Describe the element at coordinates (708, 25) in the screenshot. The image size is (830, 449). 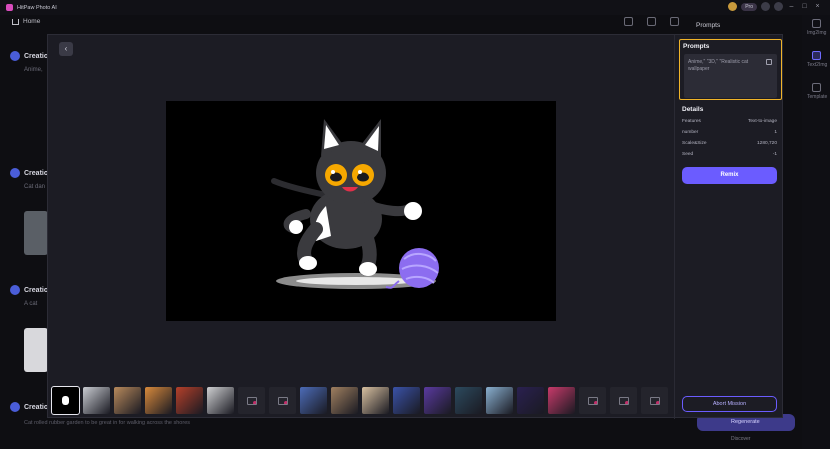
I see `background-prompts-label: Prompts` at that location.